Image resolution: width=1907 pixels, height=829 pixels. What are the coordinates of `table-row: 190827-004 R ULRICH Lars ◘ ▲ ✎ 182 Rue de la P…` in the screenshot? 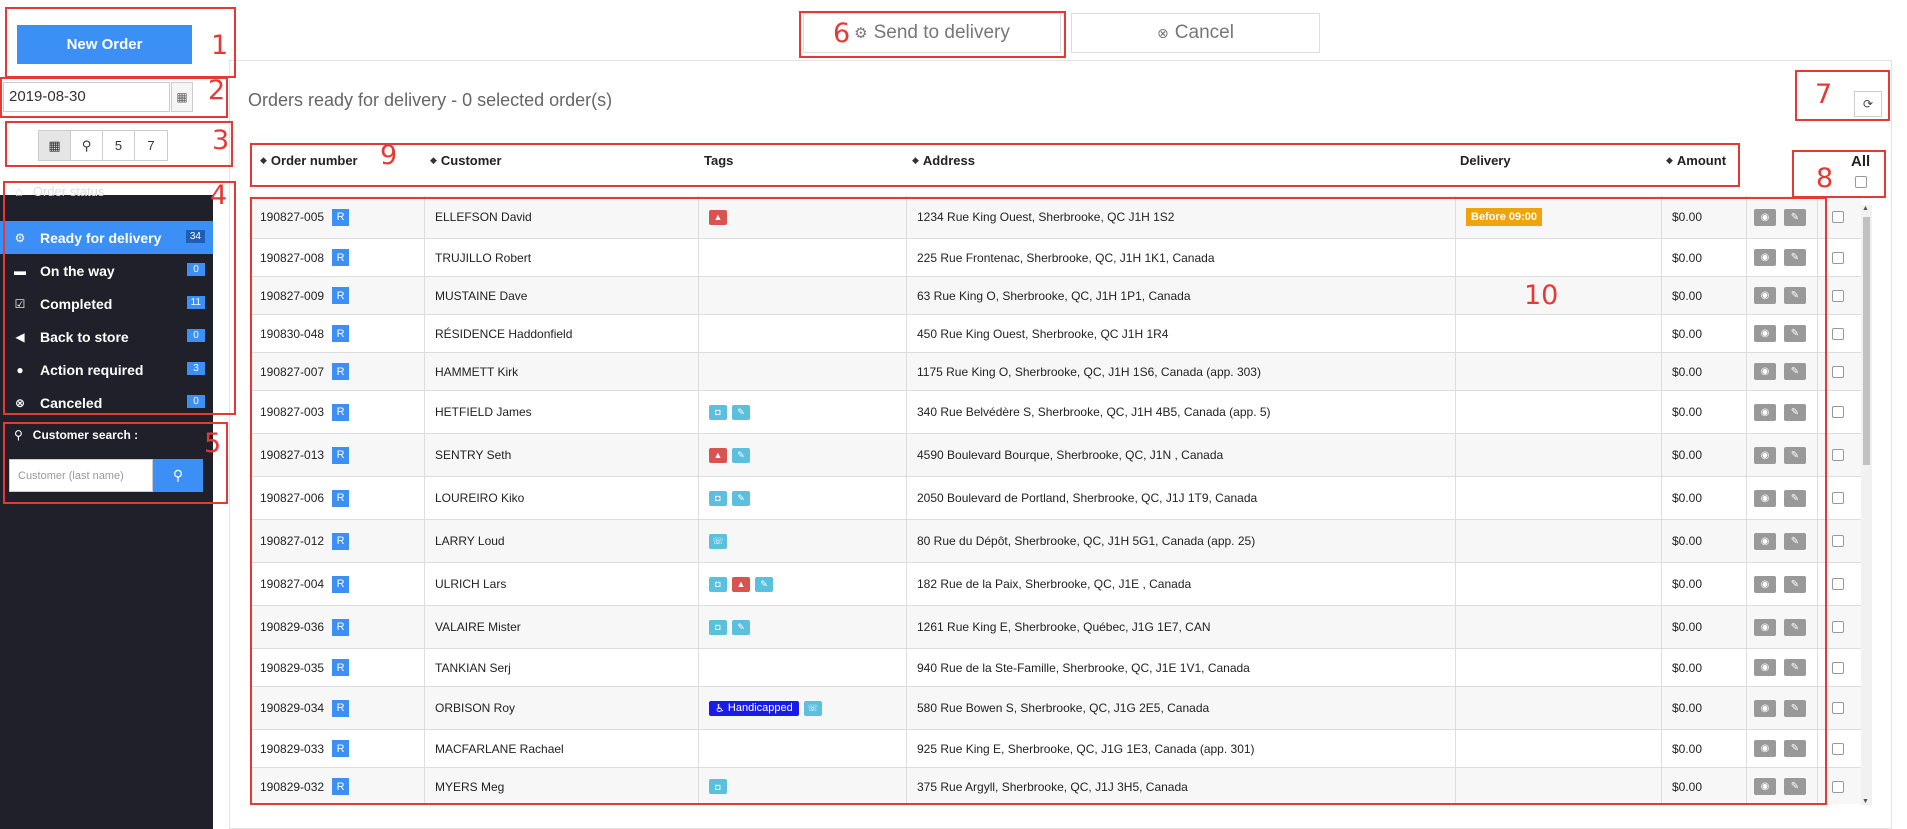 It's located at (1056, 584).